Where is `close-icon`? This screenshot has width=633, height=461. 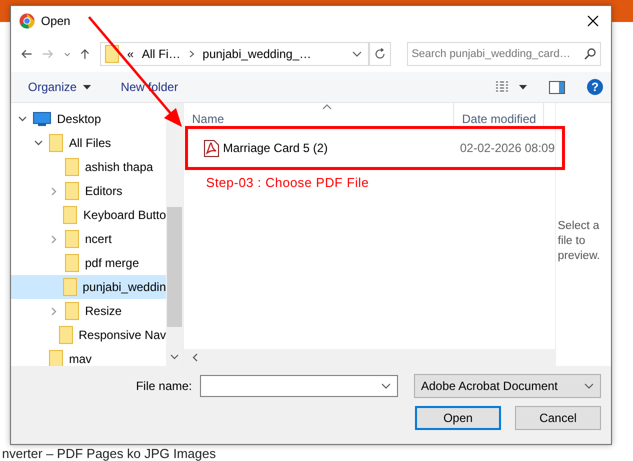
close-icon is located at coordinates (593, 21).